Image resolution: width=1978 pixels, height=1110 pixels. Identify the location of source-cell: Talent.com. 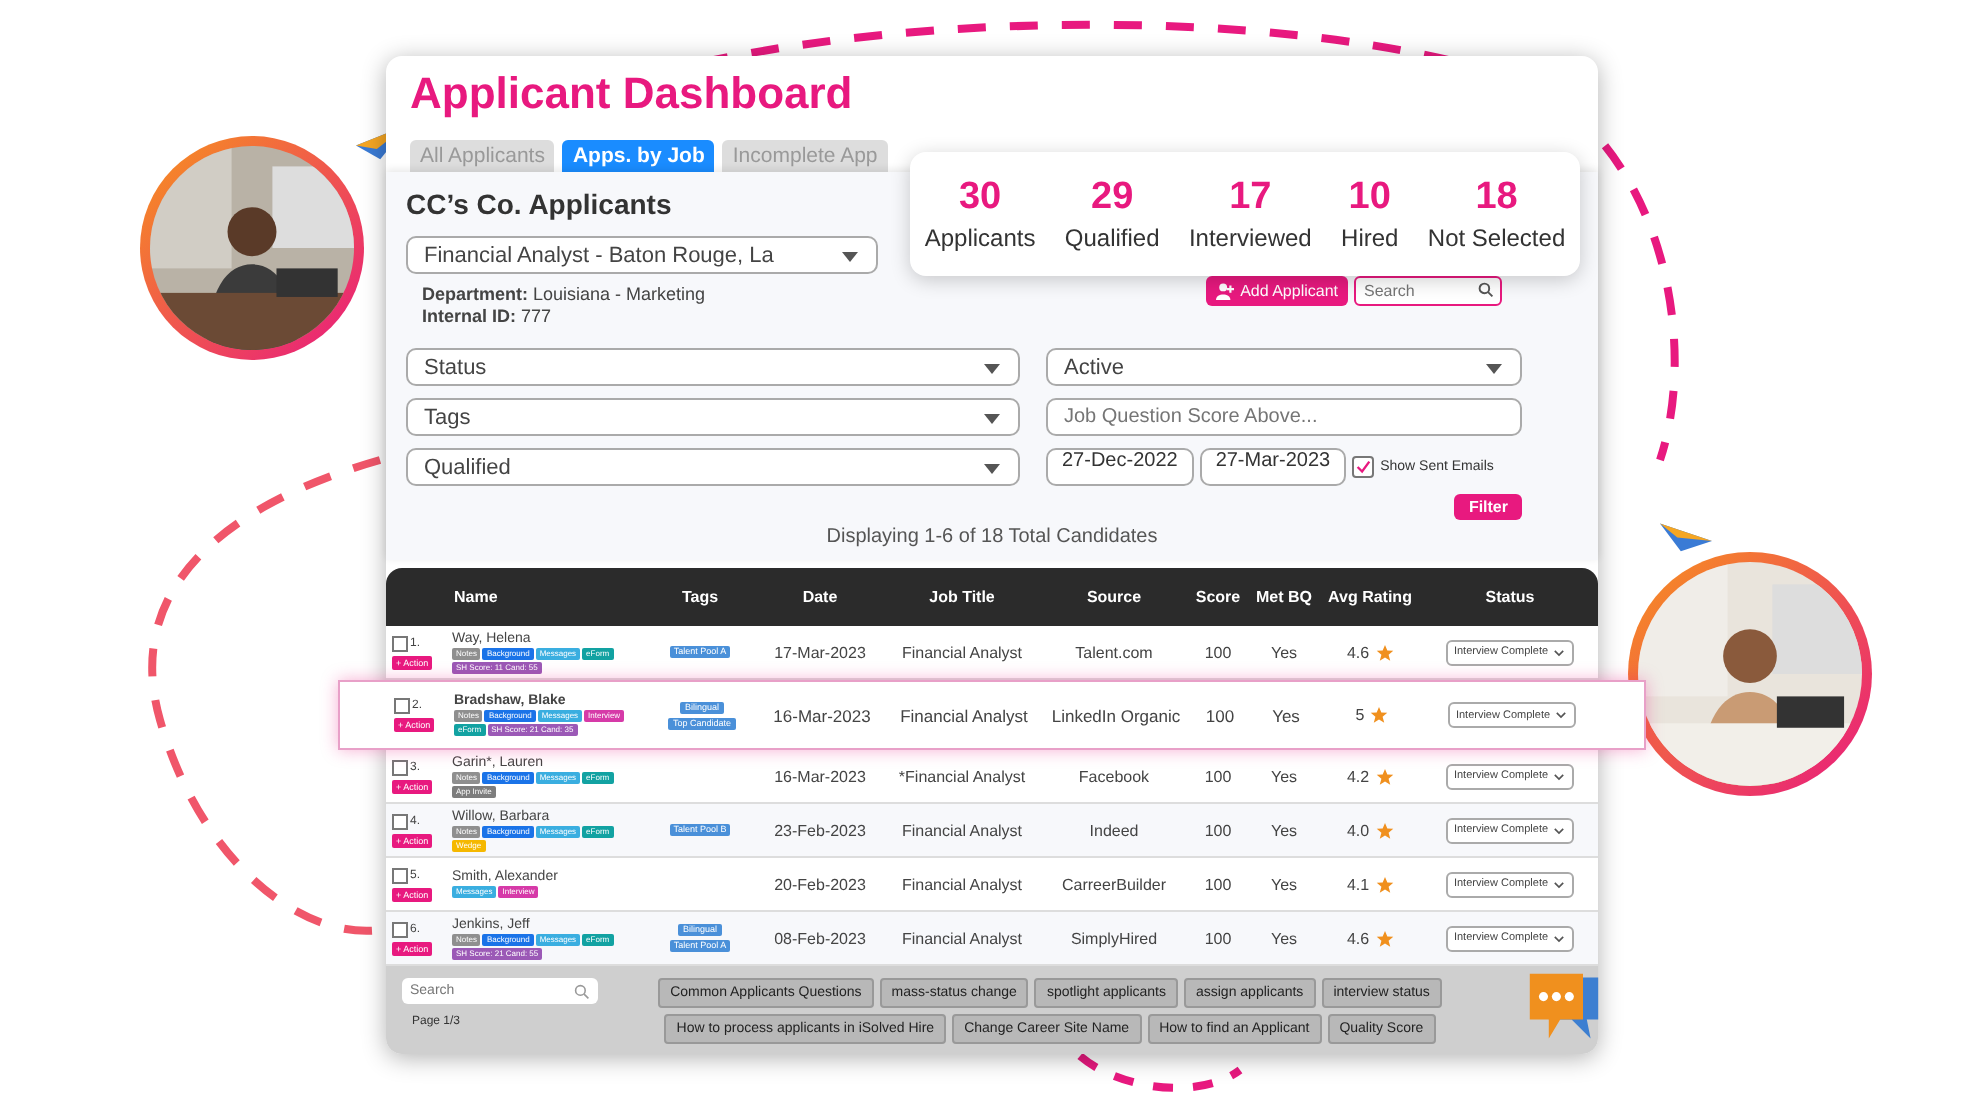
(1114, 652).